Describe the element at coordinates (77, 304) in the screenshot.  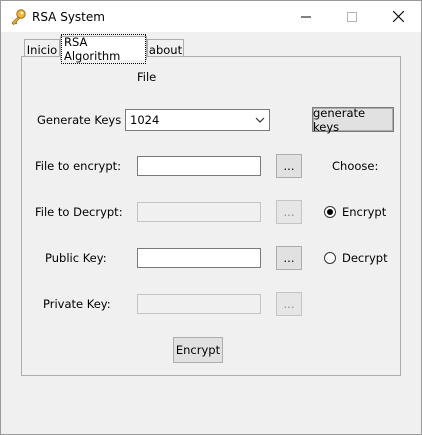
I see `private-key-label: Private Key:` at that location.